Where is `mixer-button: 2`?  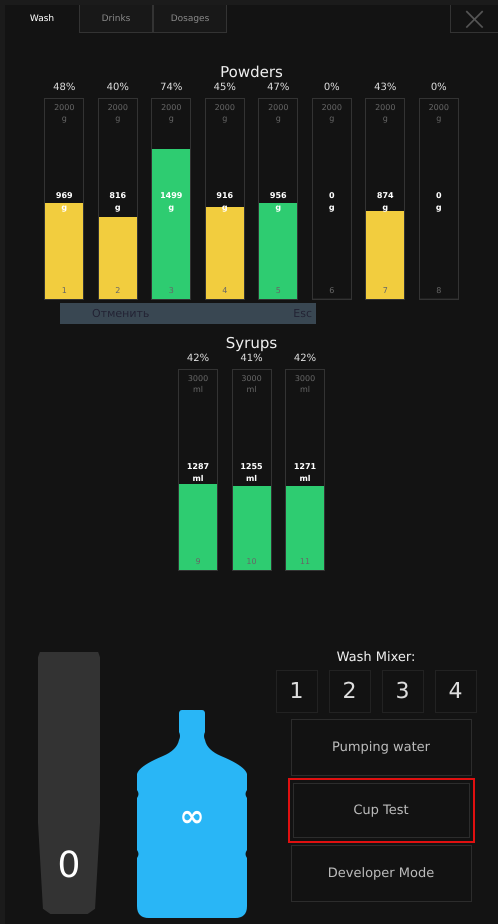 mixer-button: 2 is located at coordinates (349, 691).